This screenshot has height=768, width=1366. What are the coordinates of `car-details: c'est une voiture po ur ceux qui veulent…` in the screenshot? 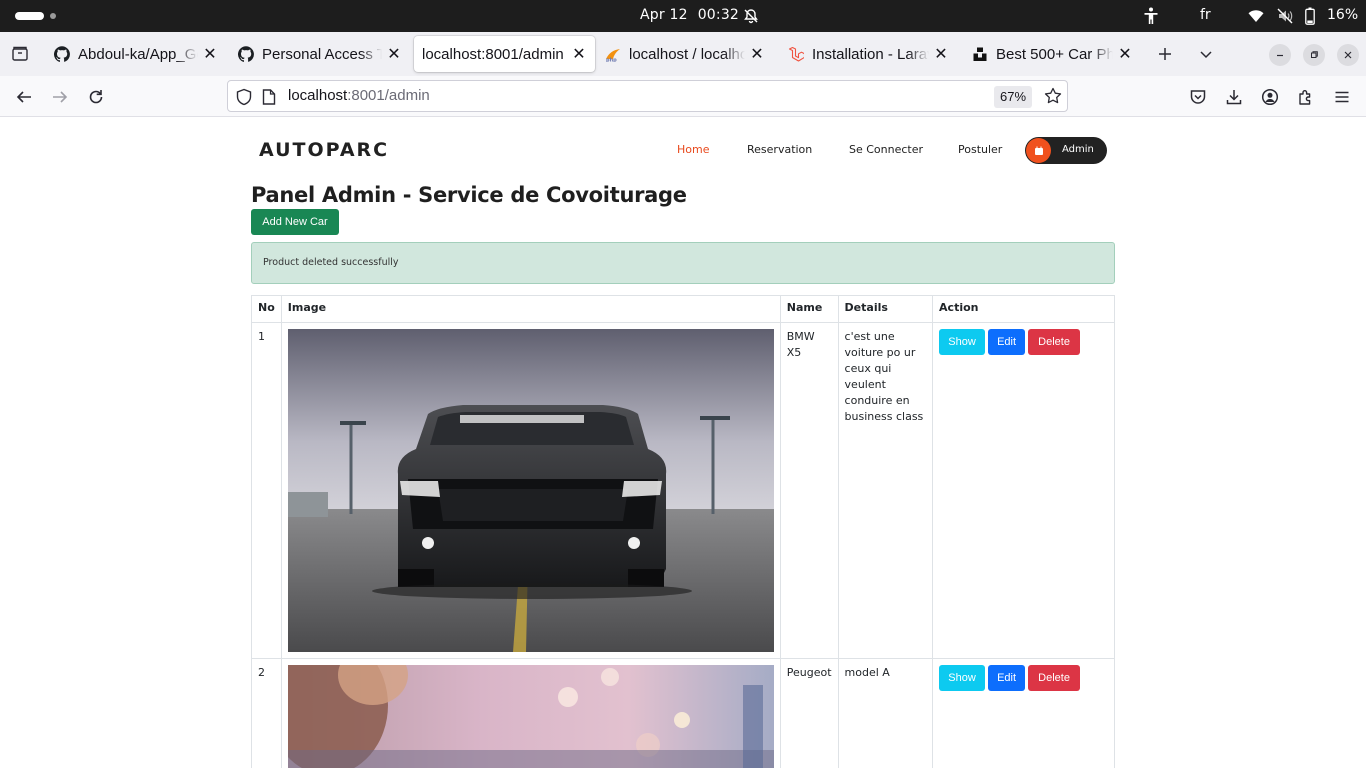 It's located at (885, 490).